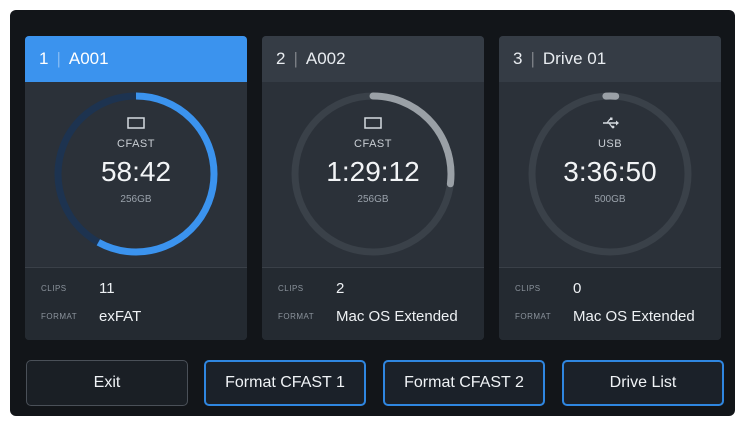 The height and width of the screenshot is (426, 745). I want to click on media-type: USB, so click(610, 144).